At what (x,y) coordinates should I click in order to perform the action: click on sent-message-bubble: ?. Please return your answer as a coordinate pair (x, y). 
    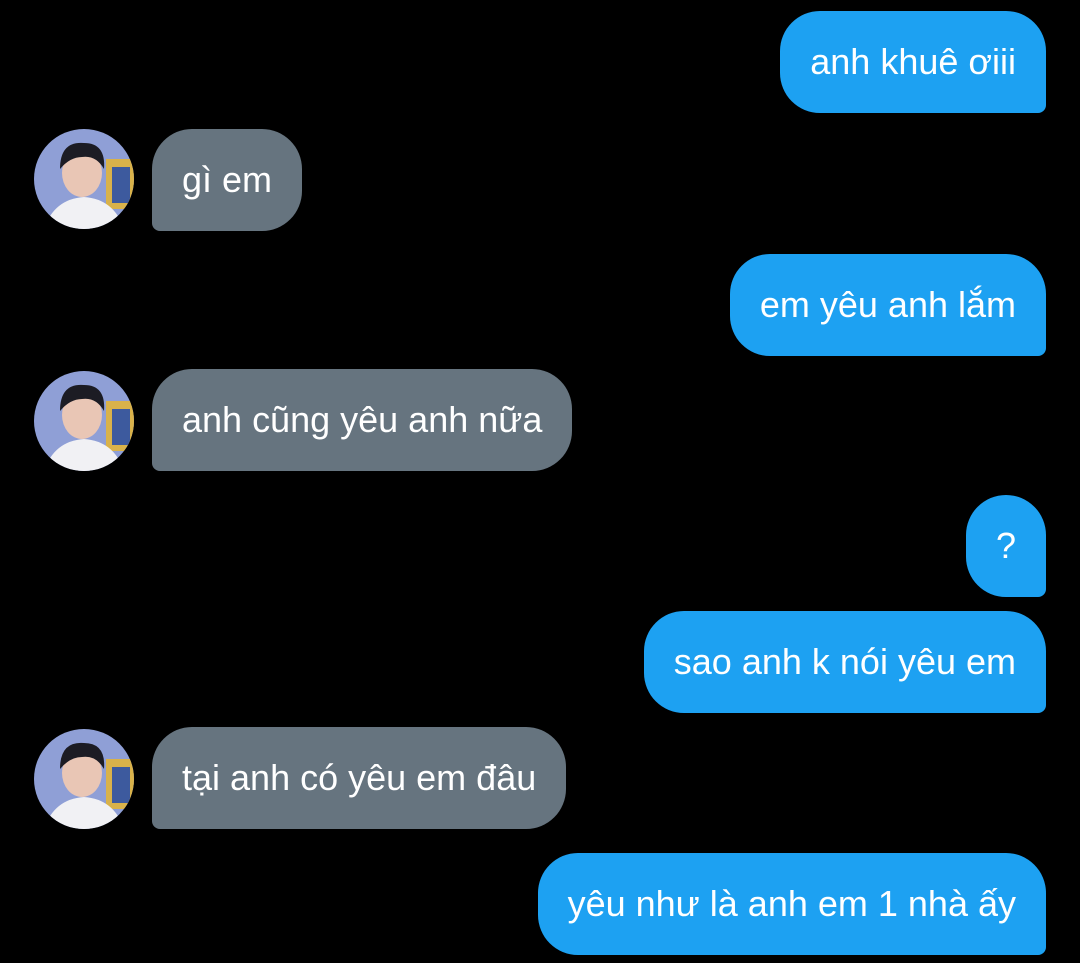
    Looking at the image, I should click on (1005, 546).